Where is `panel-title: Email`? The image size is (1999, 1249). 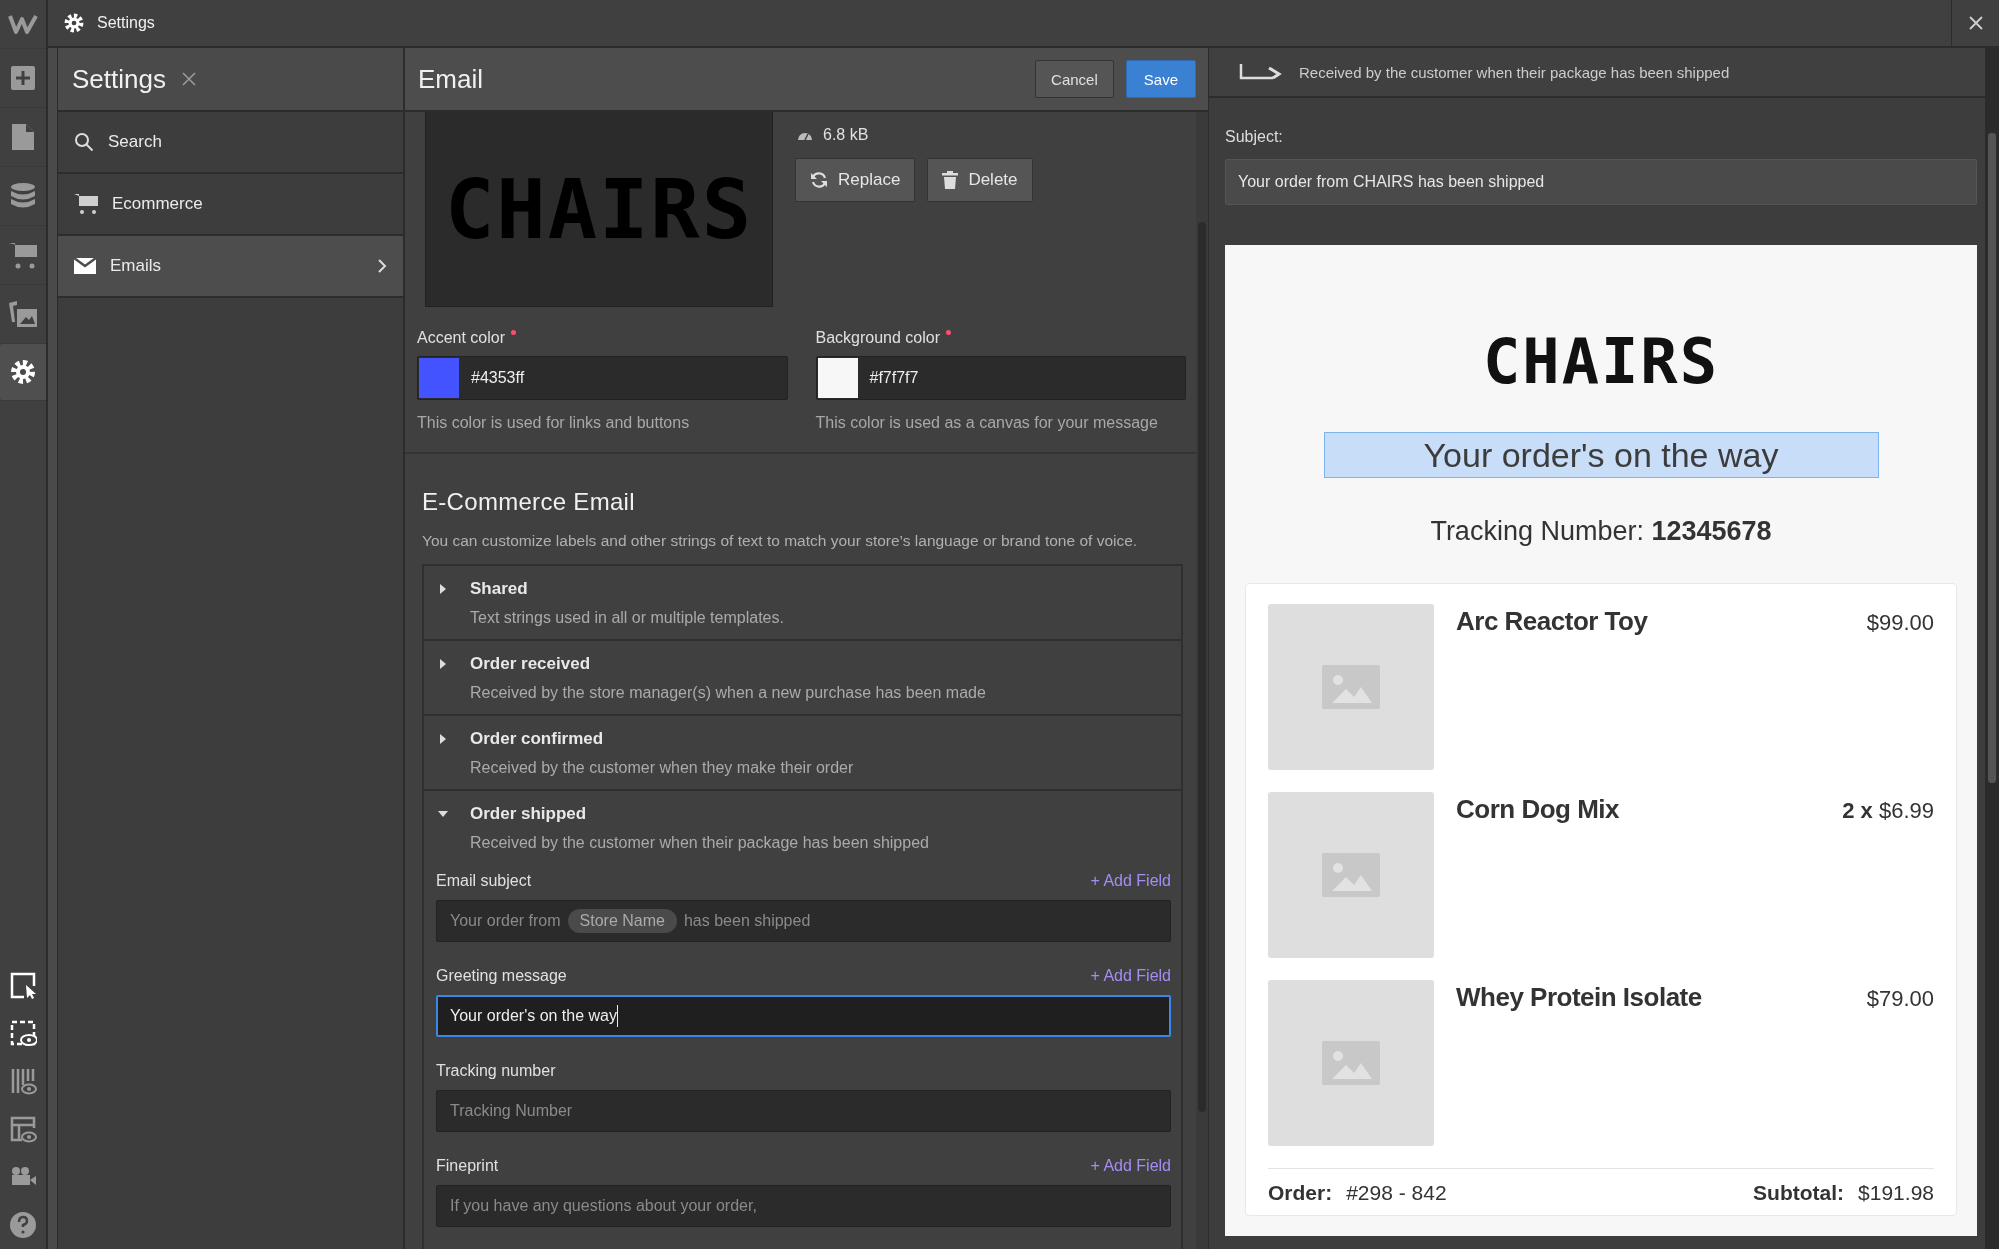
panel-title: Email is located at coordinates (450, 79).